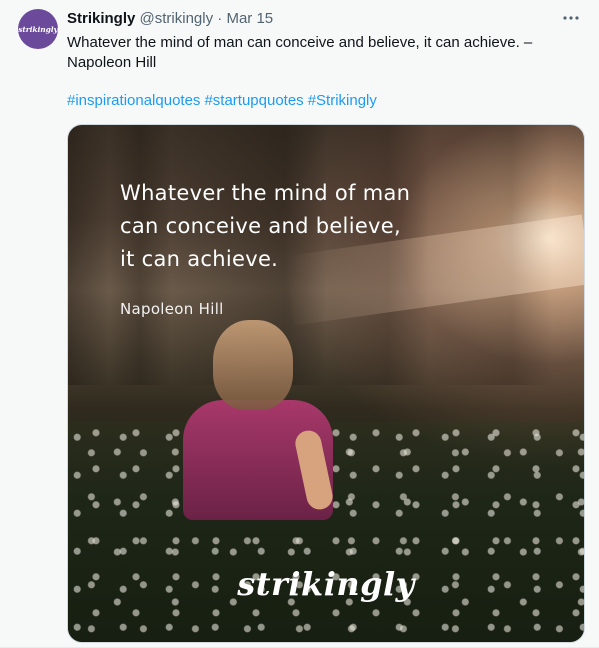 This screenshot has width=599, height=648. Describe the element at coordinates (260, 226) in the screenshot. I see `quote-line: can conceive and believe,` at that location.